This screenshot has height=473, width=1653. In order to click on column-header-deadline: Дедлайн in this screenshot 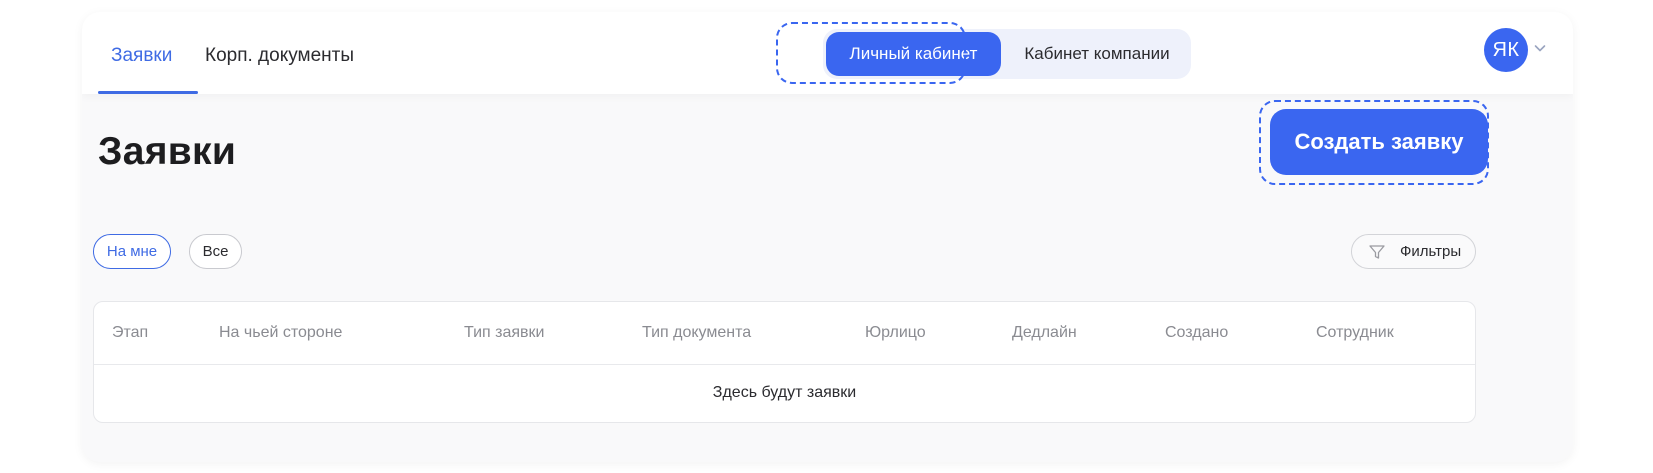, I will do `click(1044, 332)`.